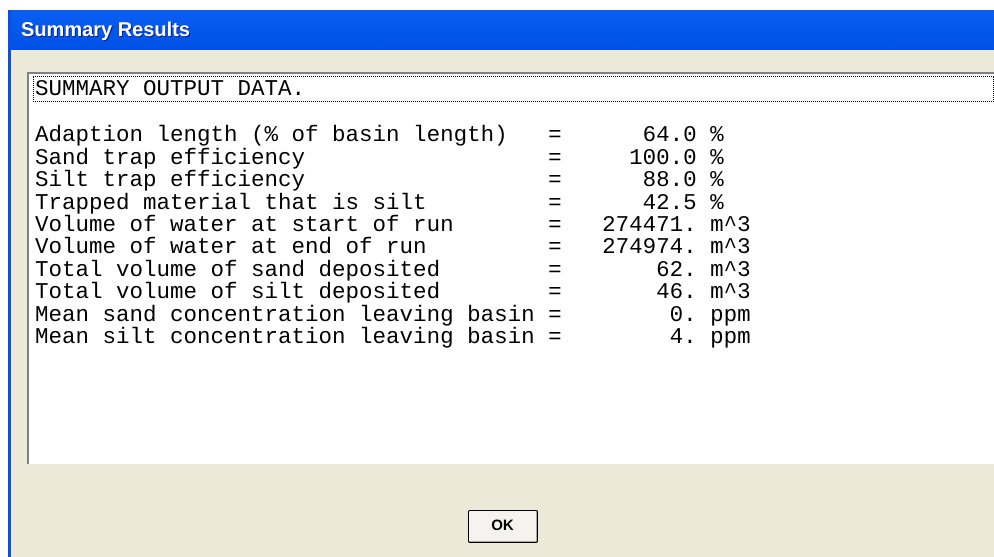  What do you see at coordinates (393, 315) in the screenshot?
I see `result-line: Mean sand concentration leaving basin = 0. ppm` at bounding box center [393, 315].